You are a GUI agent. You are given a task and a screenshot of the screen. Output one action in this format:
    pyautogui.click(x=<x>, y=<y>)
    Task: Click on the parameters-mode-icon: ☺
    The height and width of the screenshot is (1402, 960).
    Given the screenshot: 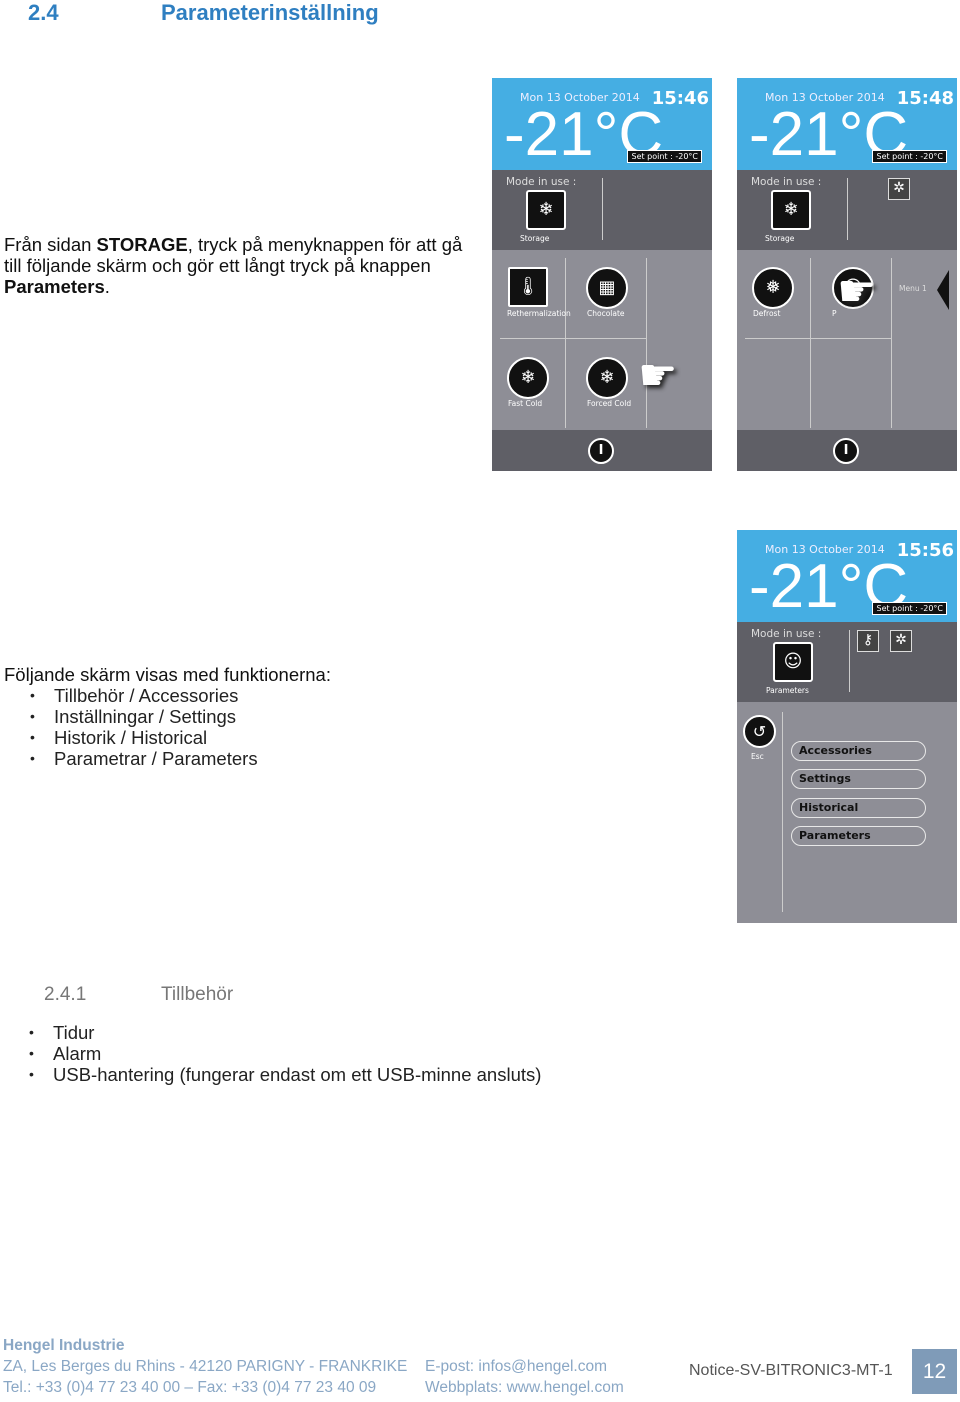 What is the action you would take?
    pyautogui.click(x=793, y=662)
    